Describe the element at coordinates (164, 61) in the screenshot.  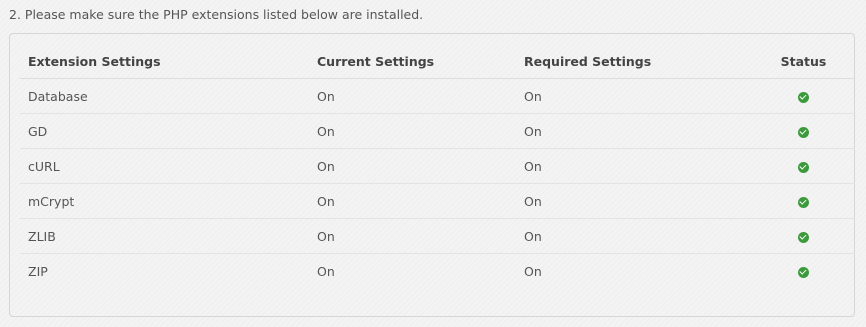
I see `header-extension-settings: Extension Settings` at that location.